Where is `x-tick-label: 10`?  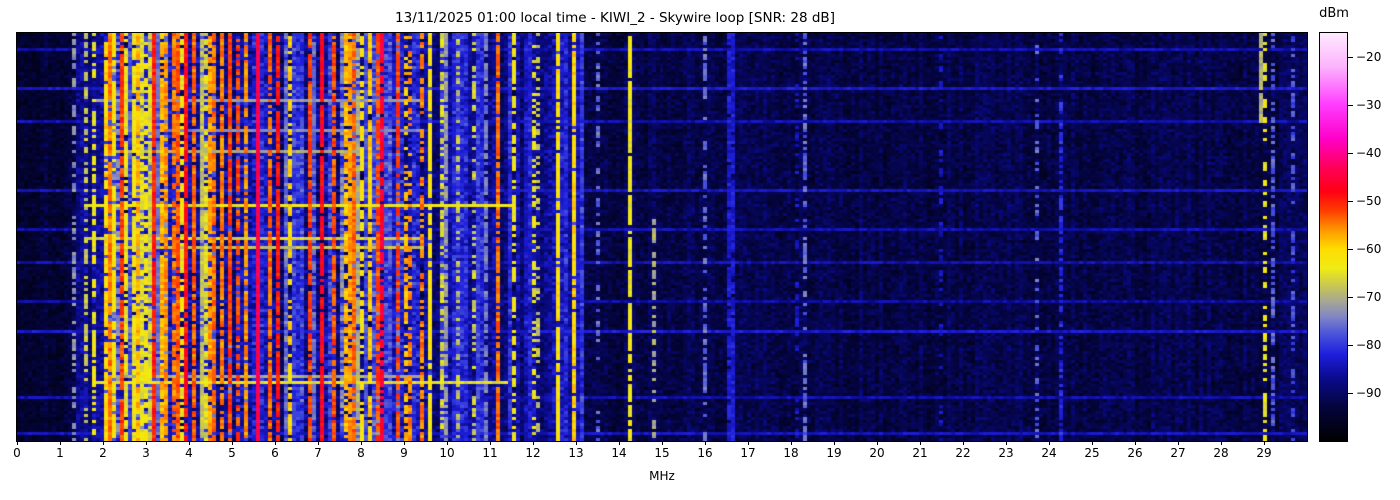
x-tick-label: 10 is located at coordinates (447, 453).